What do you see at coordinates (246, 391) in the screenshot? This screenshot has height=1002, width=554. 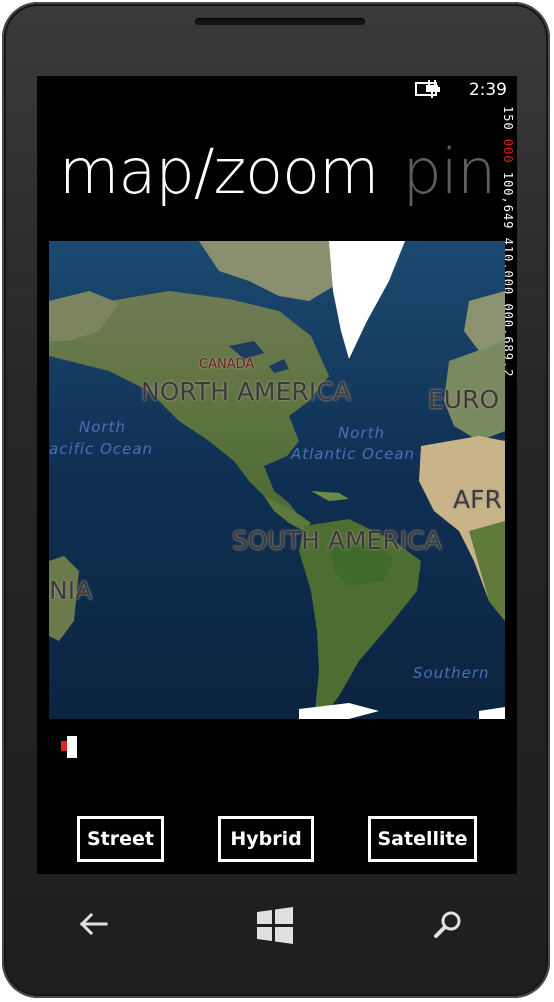 I see `map-label-north-america: NORTH AMERICA` at bounding box center [246, 391].